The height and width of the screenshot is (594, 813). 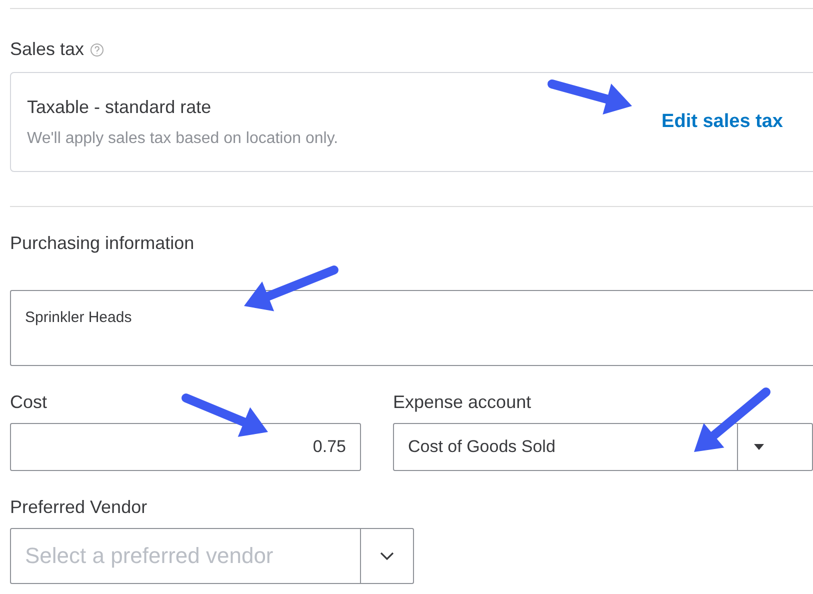 What do you see at coordinates (79, 507) in the screenshot?
I see `field-label: Preferred Vendor` at bounding box center [79, 507].